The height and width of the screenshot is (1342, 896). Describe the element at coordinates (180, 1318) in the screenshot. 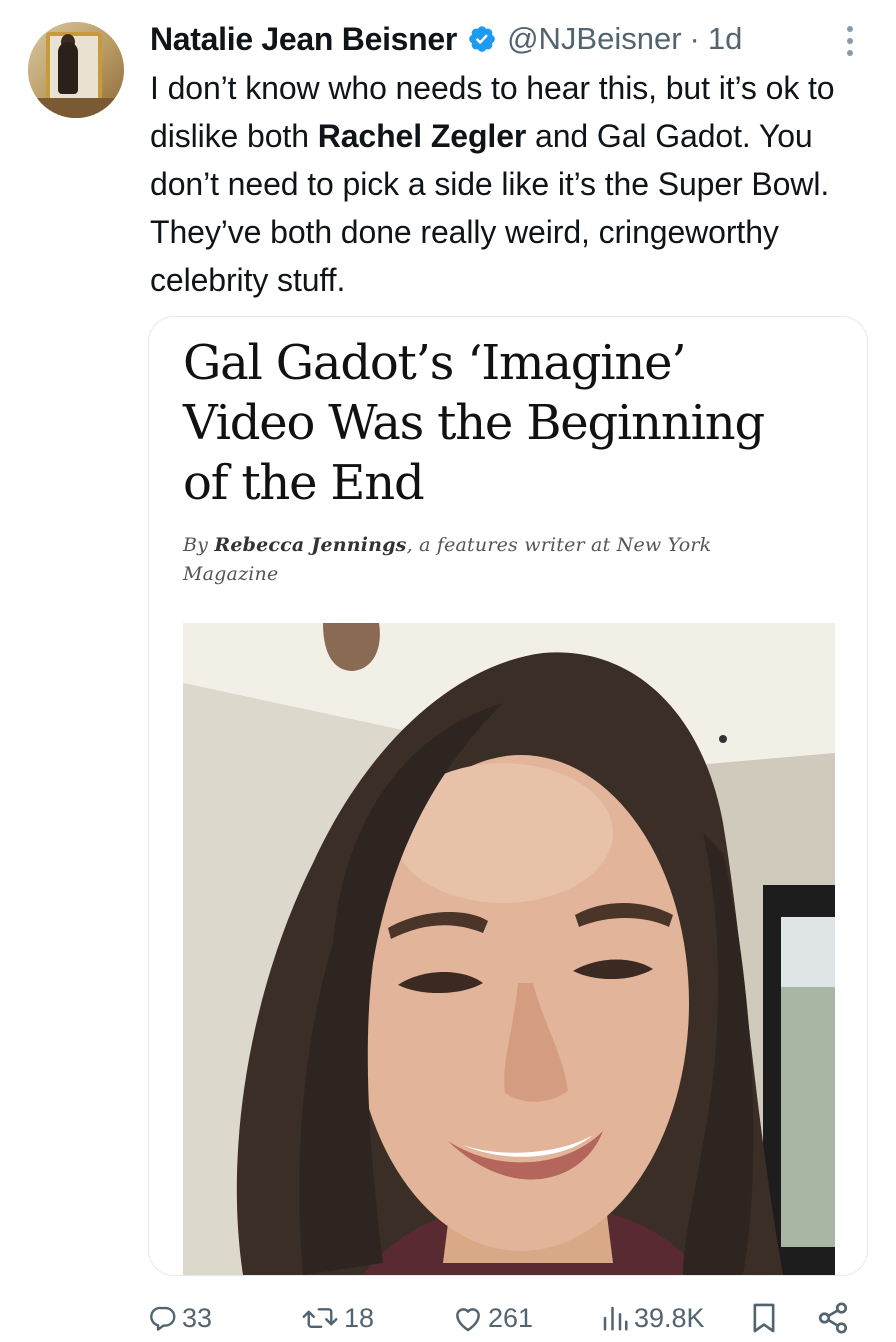

I see `reply-button: 33` at that location.